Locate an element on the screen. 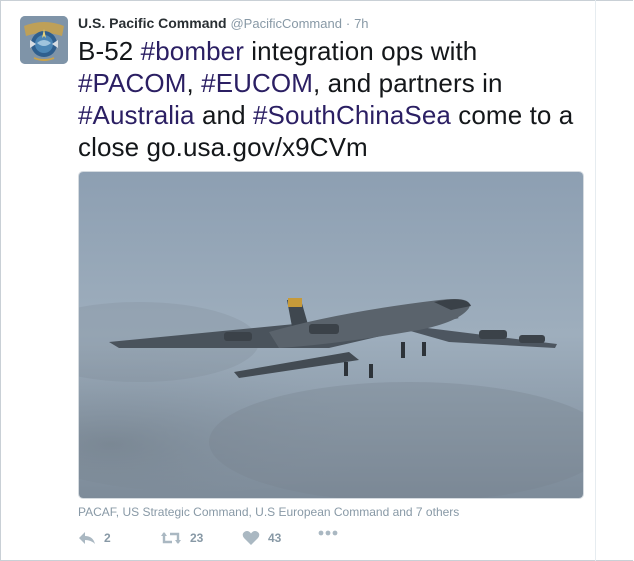 The height and width of the screenshot is (561, 634). retweet-count: 23 is located at coordinates (197, 538).